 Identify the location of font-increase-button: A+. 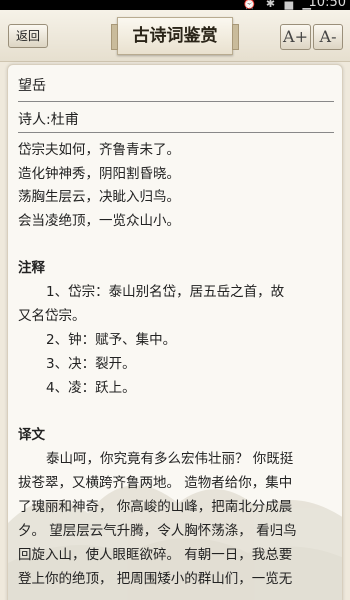
(295, 37).